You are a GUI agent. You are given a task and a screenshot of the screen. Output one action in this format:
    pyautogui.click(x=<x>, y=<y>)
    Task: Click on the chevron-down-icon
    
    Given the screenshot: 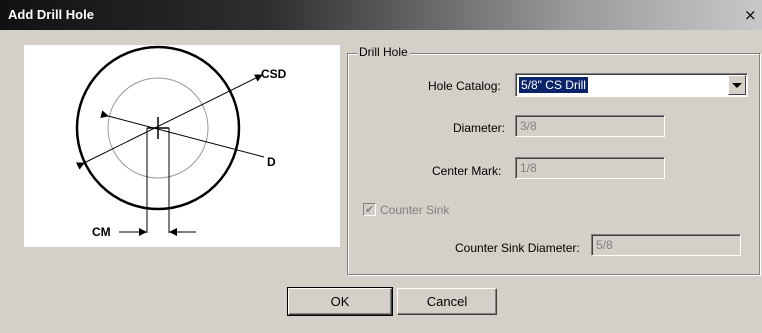 What is the action you would take?
    pyautogui.click(x=737, y=85)
    